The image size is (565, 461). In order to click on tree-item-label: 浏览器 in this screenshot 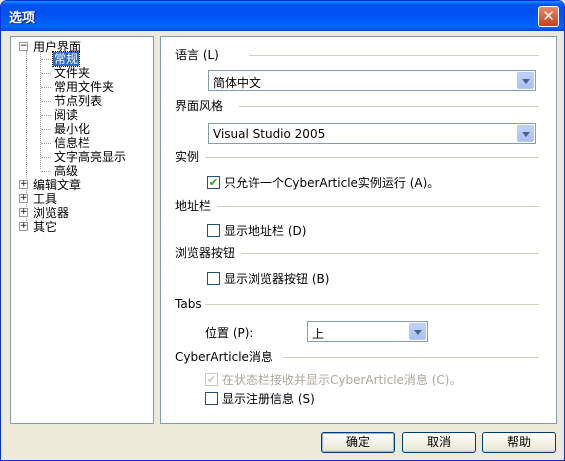, I will do `click(51, 213)`.